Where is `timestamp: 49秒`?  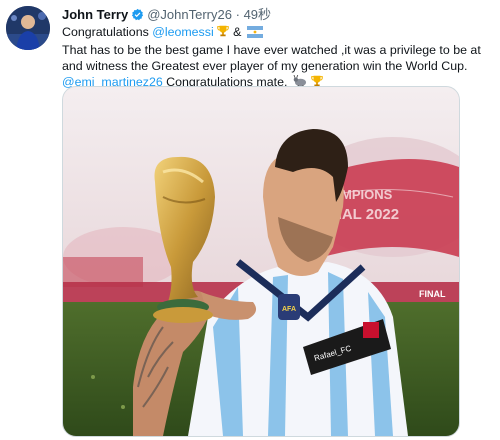 timestamp: 49秒 is located at coordinates (257, 14).